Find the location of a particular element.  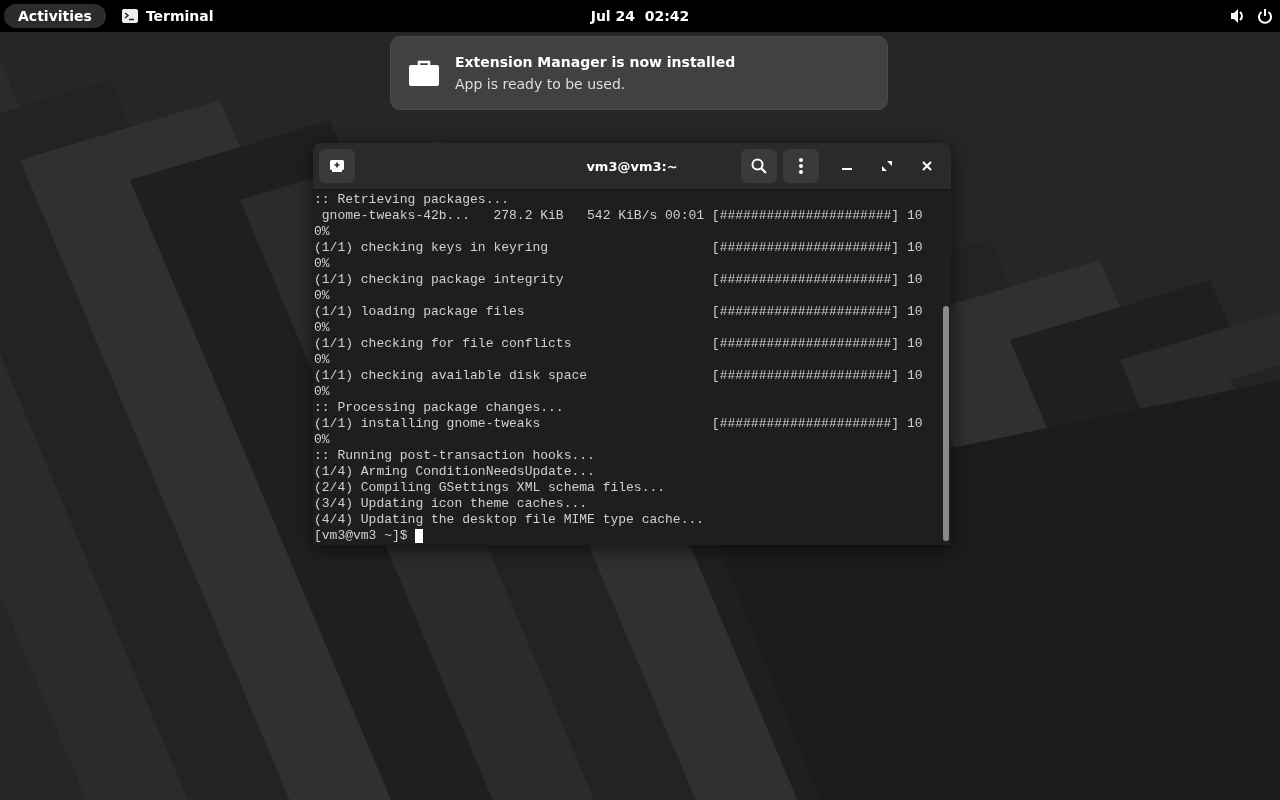

scrollbar-thumb is located at coordinates (946, 423).